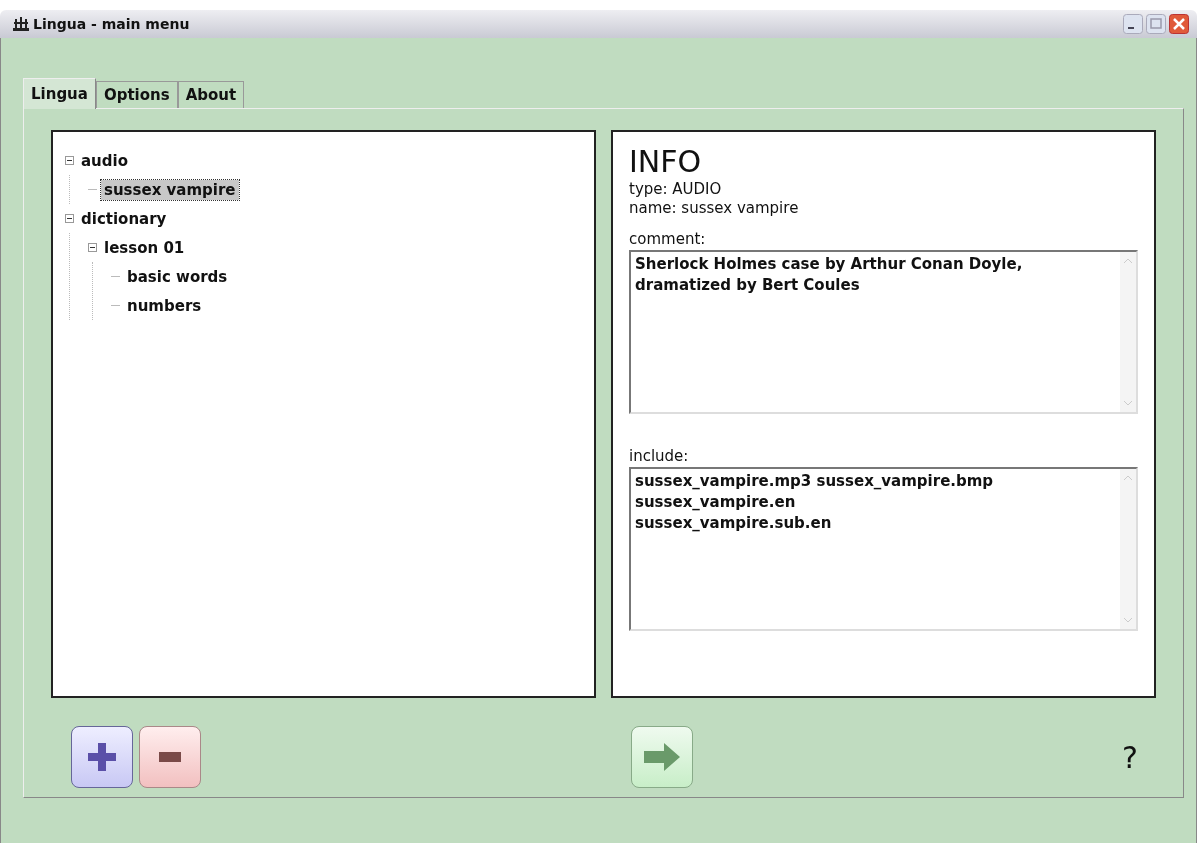  I want to click on plus-icon, so click(102, 757).